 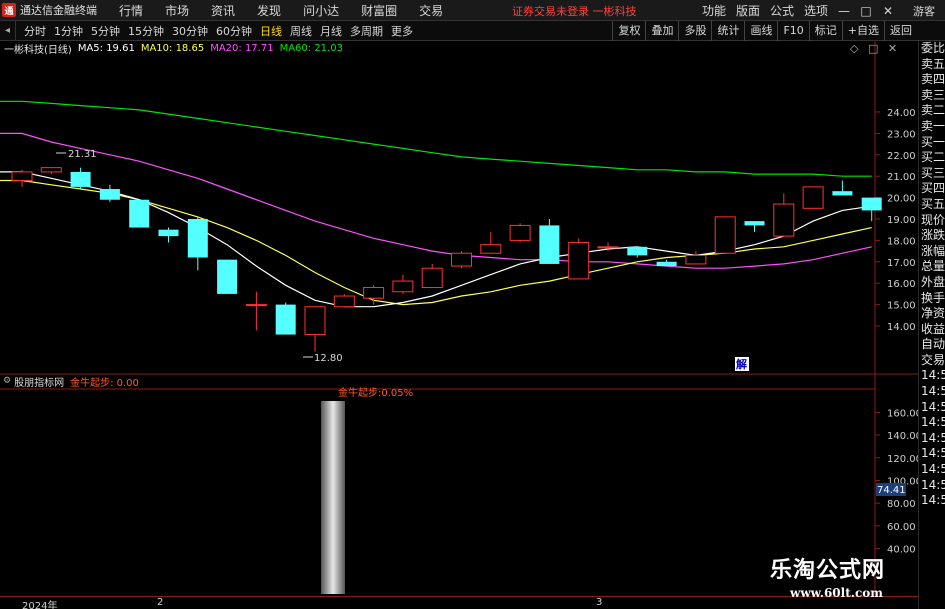 I want to click on tool-f10: F10, so click(x=792, y=31).